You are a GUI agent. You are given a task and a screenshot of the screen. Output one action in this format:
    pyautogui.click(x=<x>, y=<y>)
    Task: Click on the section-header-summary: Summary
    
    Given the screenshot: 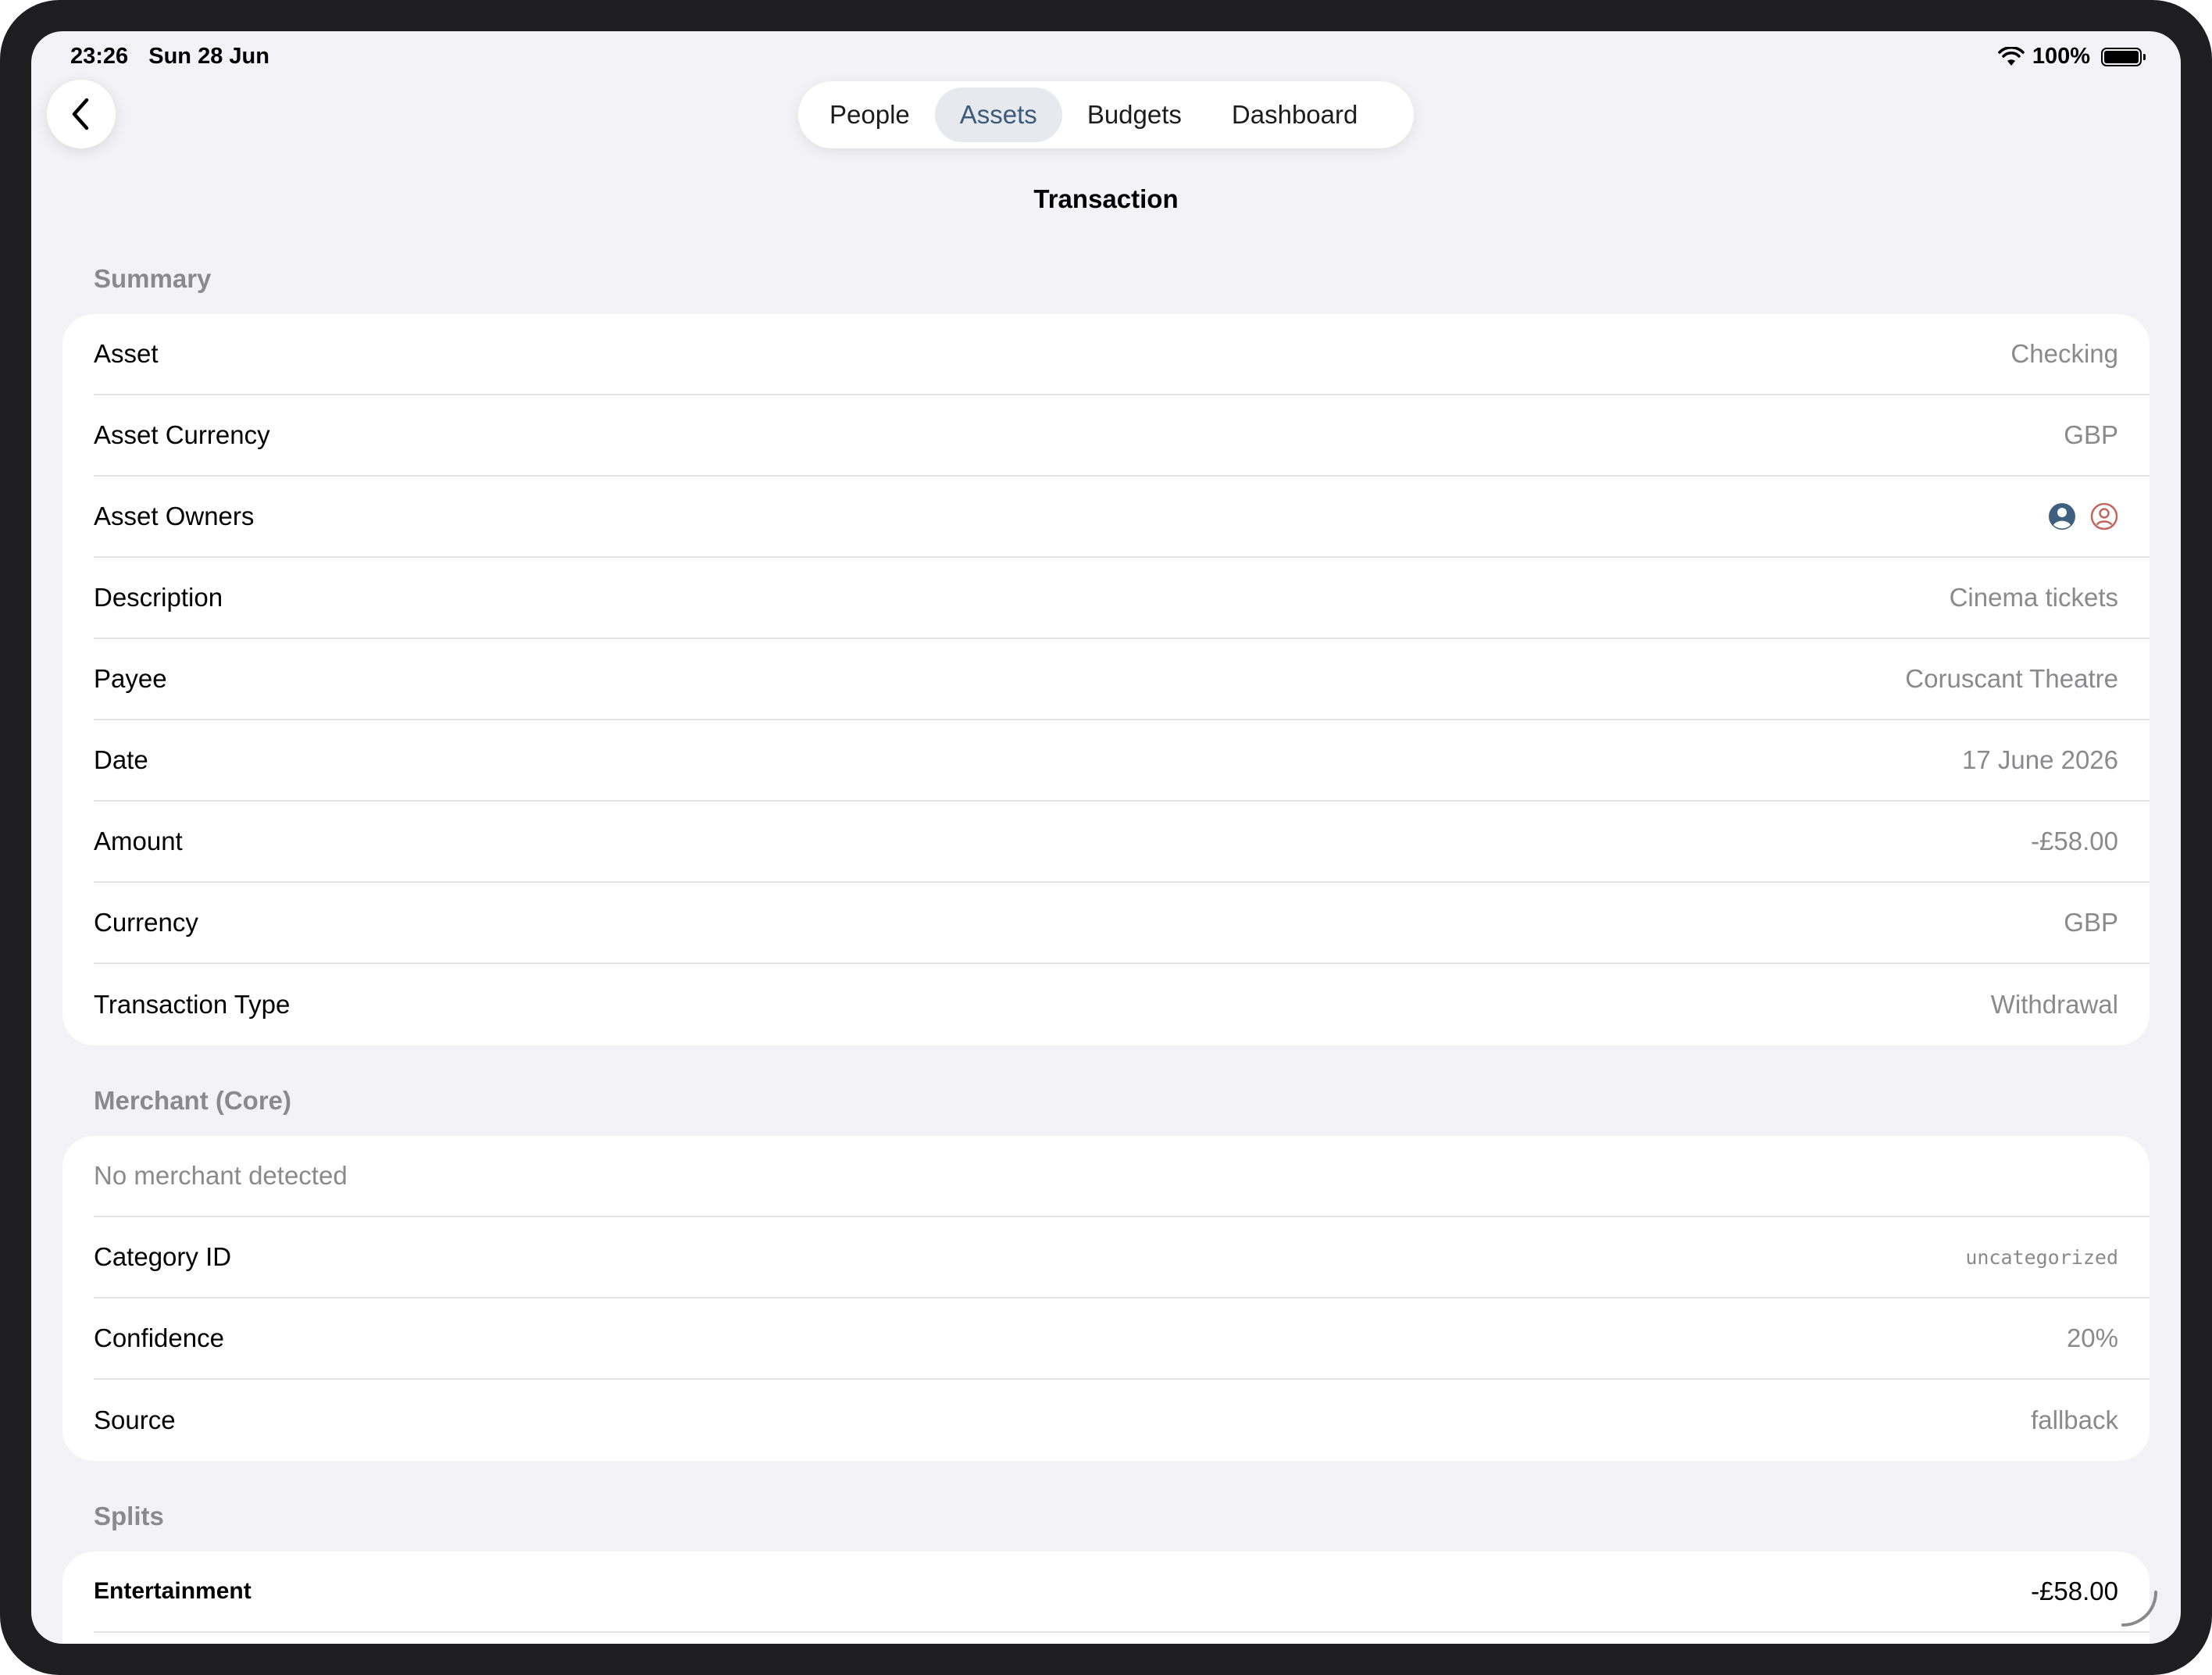 What is the action you would take?
    pyautogui.click(x=153, y=278)
    